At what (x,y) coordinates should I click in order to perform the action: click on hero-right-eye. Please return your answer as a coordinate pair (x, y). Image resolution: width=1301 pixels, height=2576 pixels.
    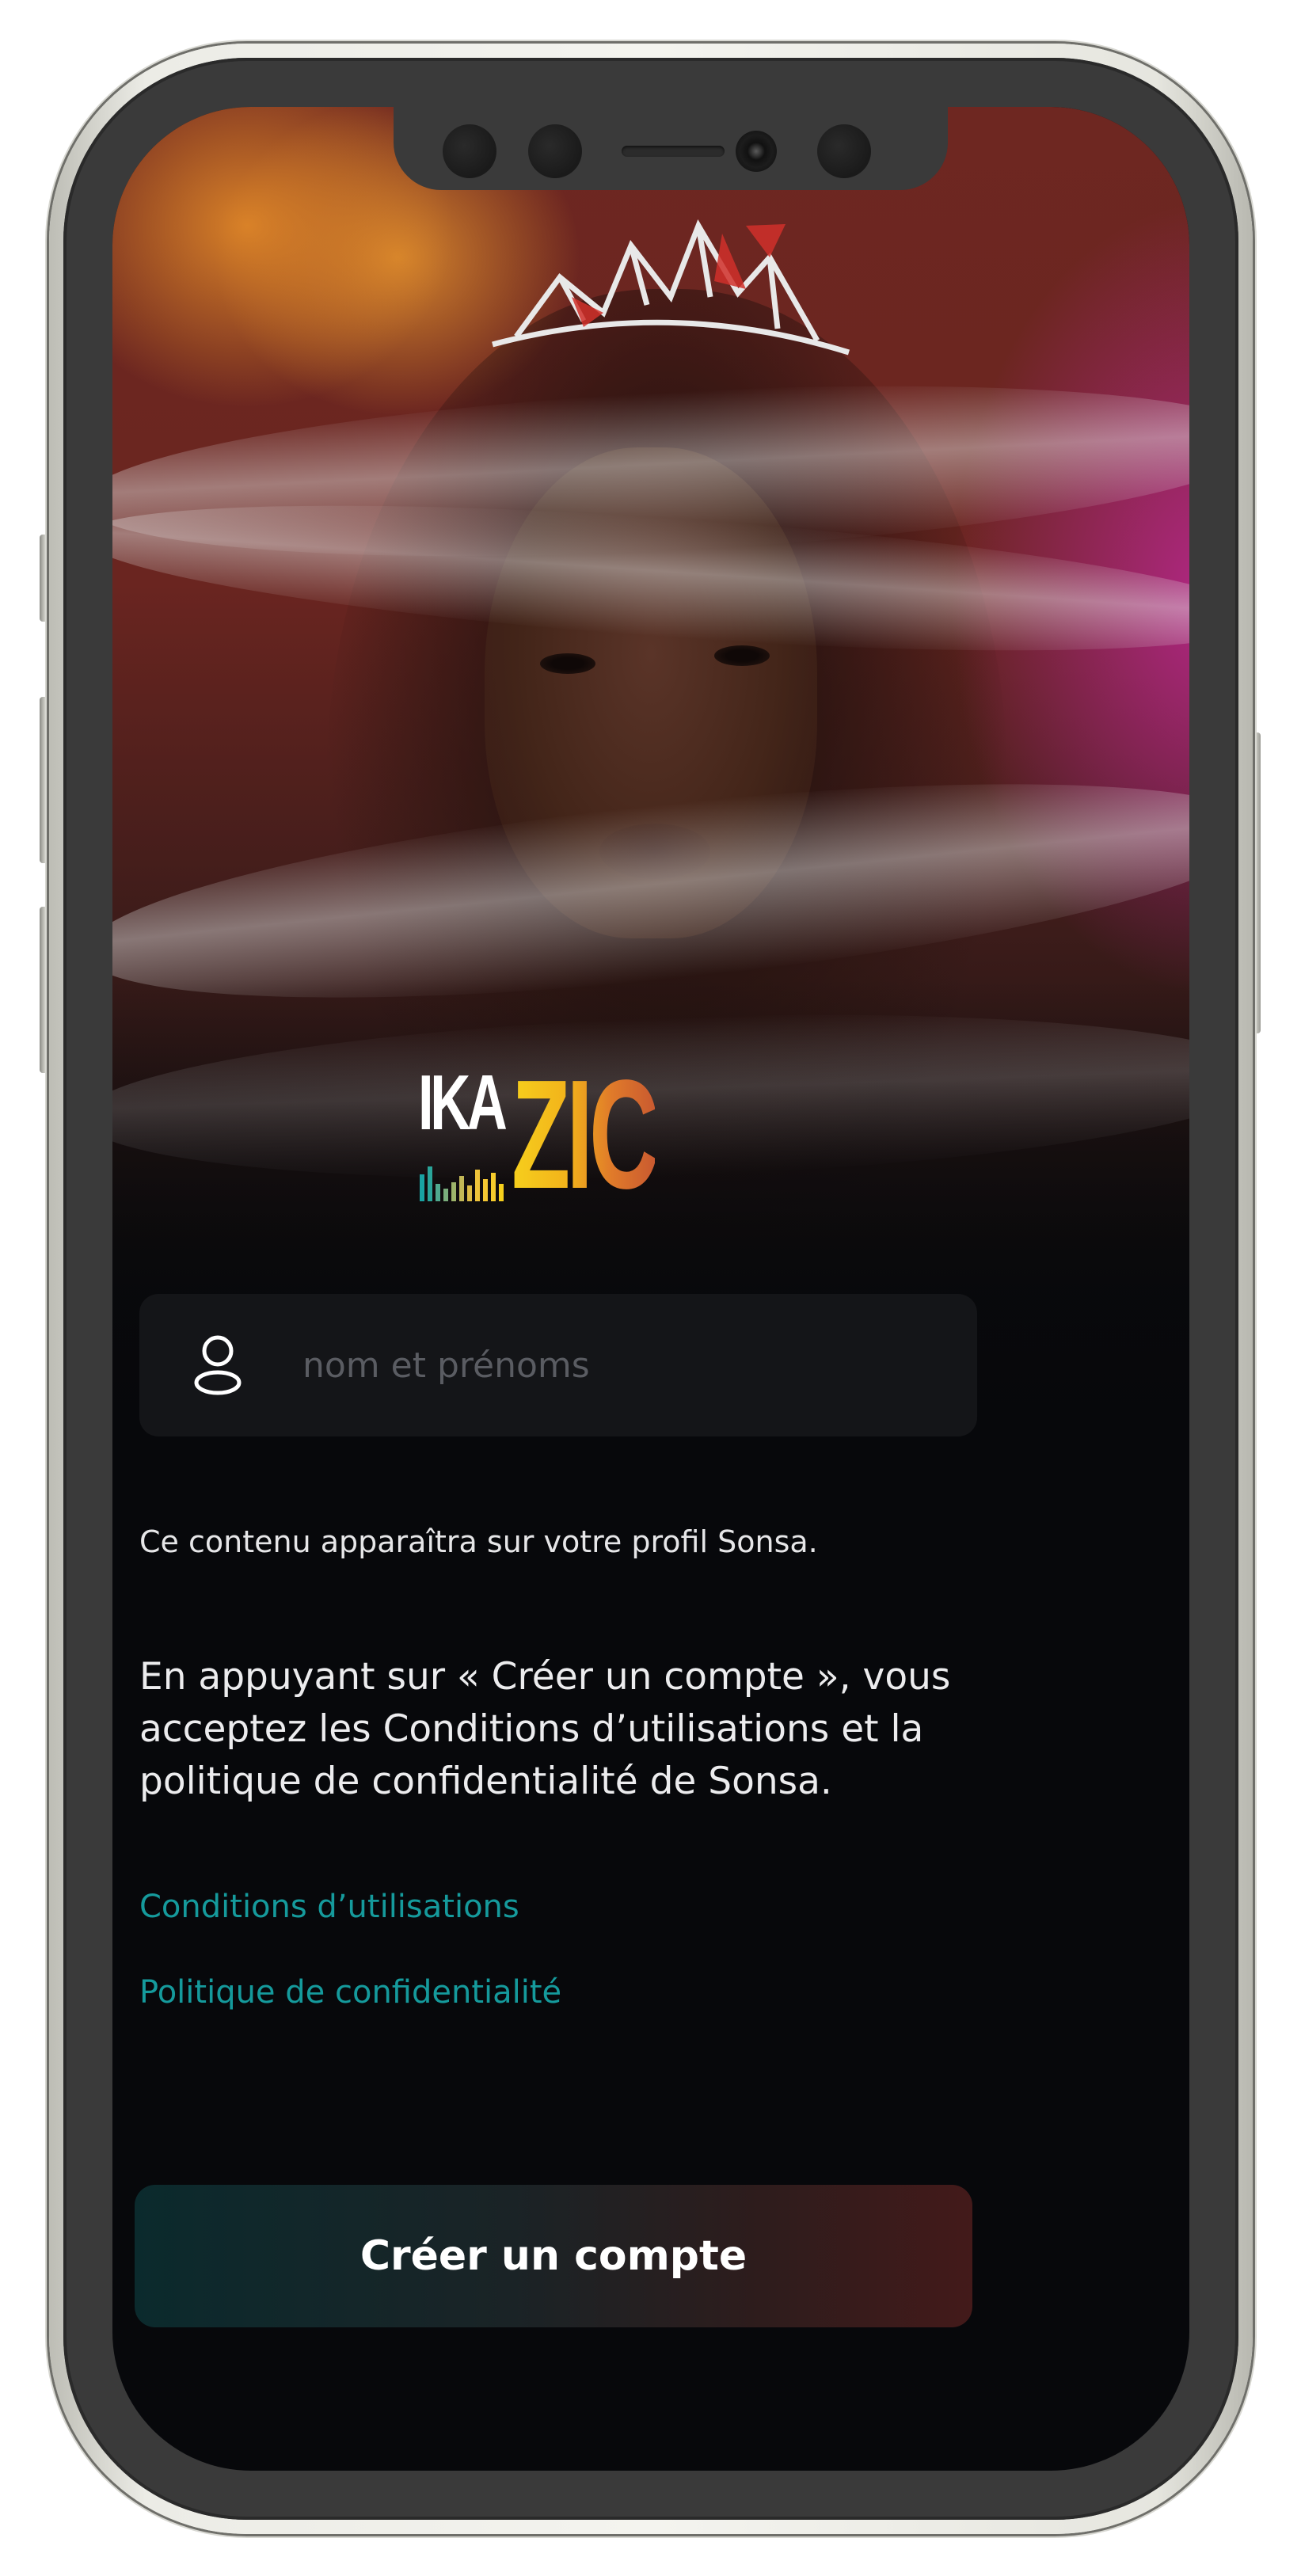
    Looking at the image, I should click on (742, 655).